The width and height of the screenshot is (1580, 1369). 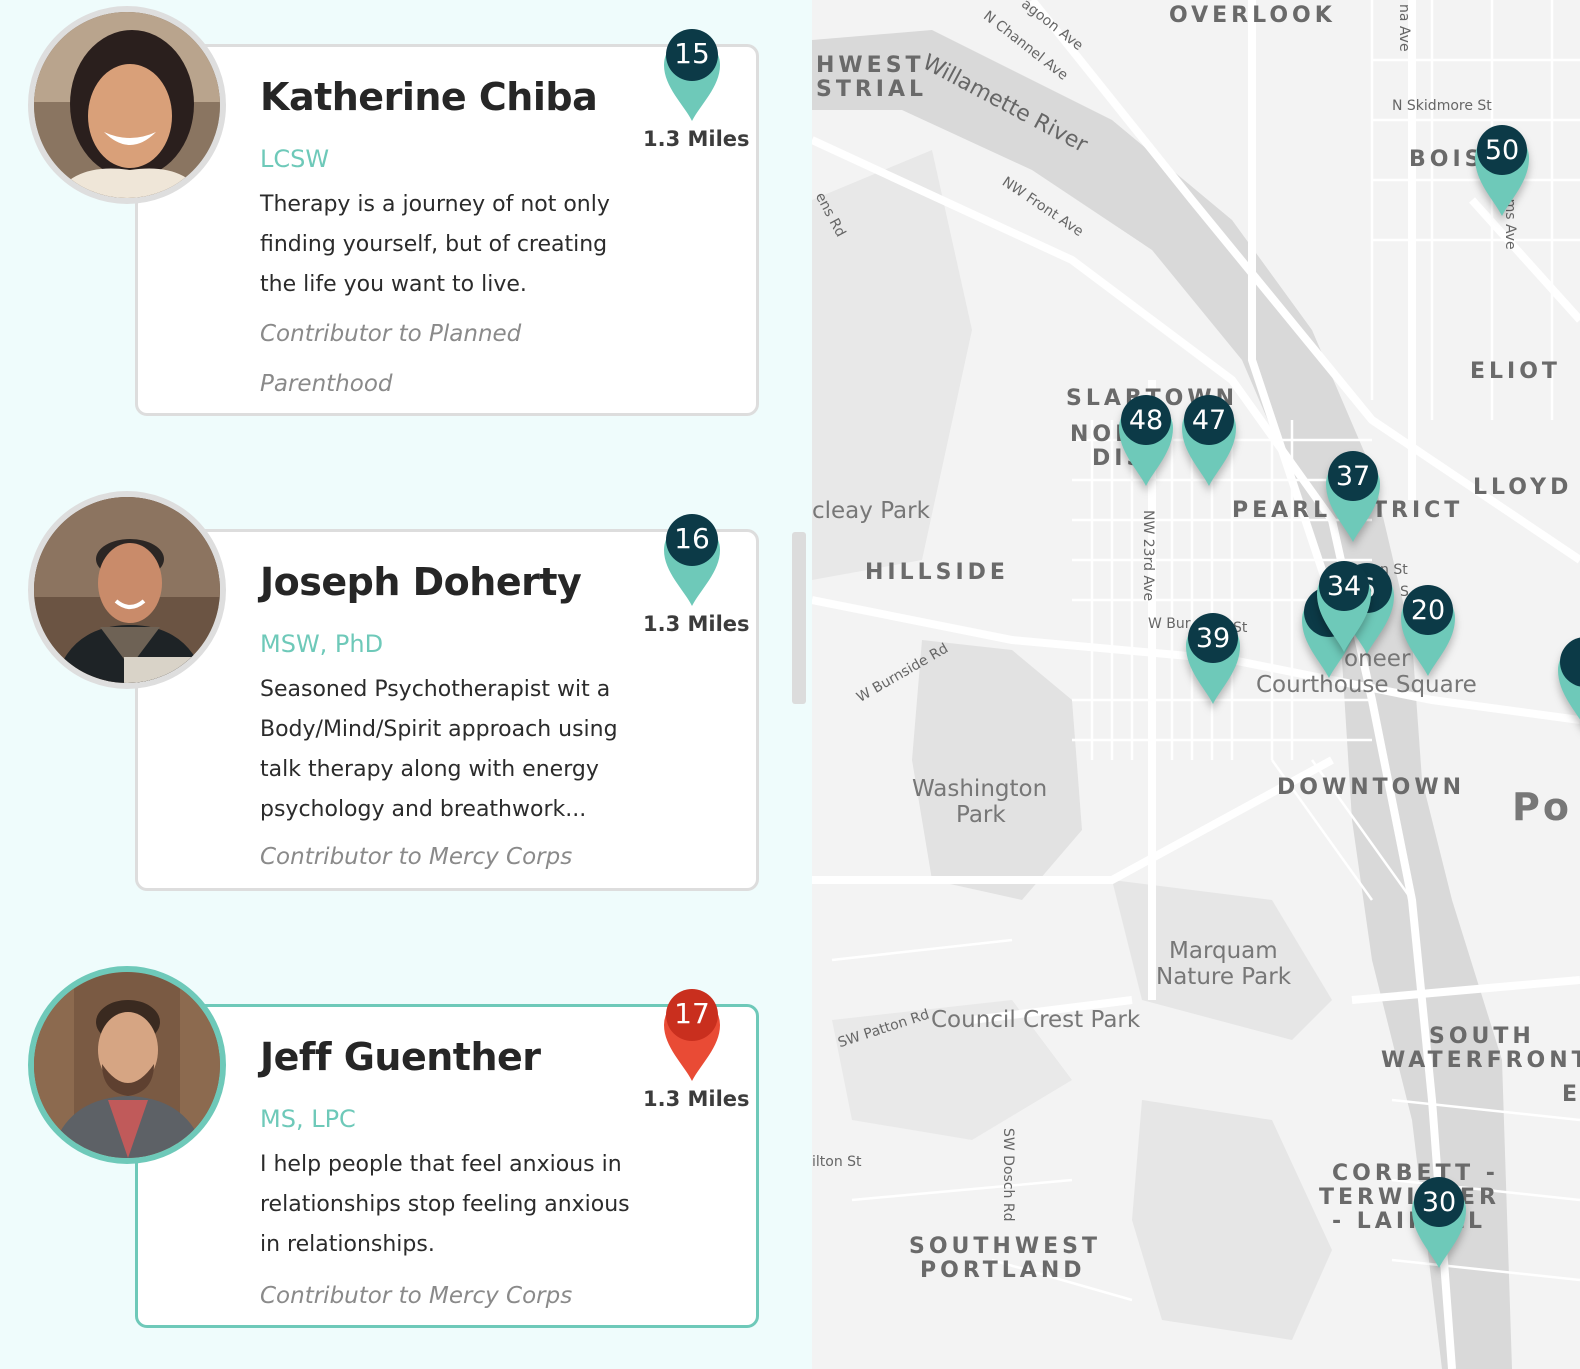 What do you see at coordinates (799, 618) in the screenshot?
I see `scrollbar-handle` at bounding box center [799, 618].